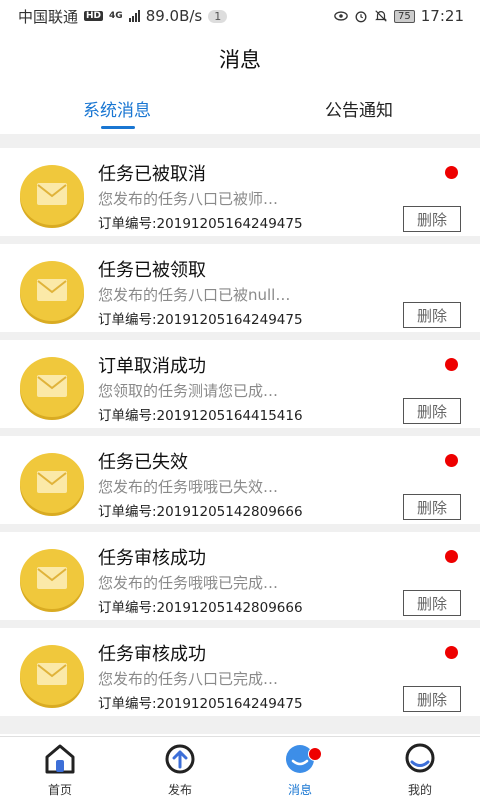  I want to click on carrier-name: 中国联通, so click(48, 16).